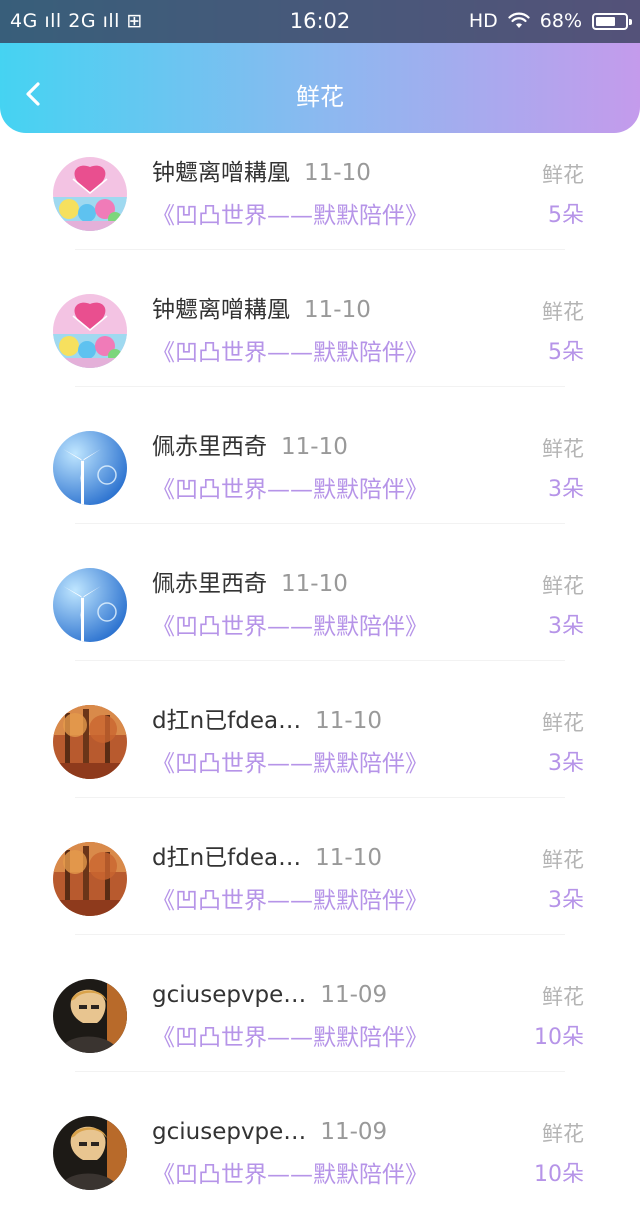  I want to click on battery-icon, so click(612, 21).